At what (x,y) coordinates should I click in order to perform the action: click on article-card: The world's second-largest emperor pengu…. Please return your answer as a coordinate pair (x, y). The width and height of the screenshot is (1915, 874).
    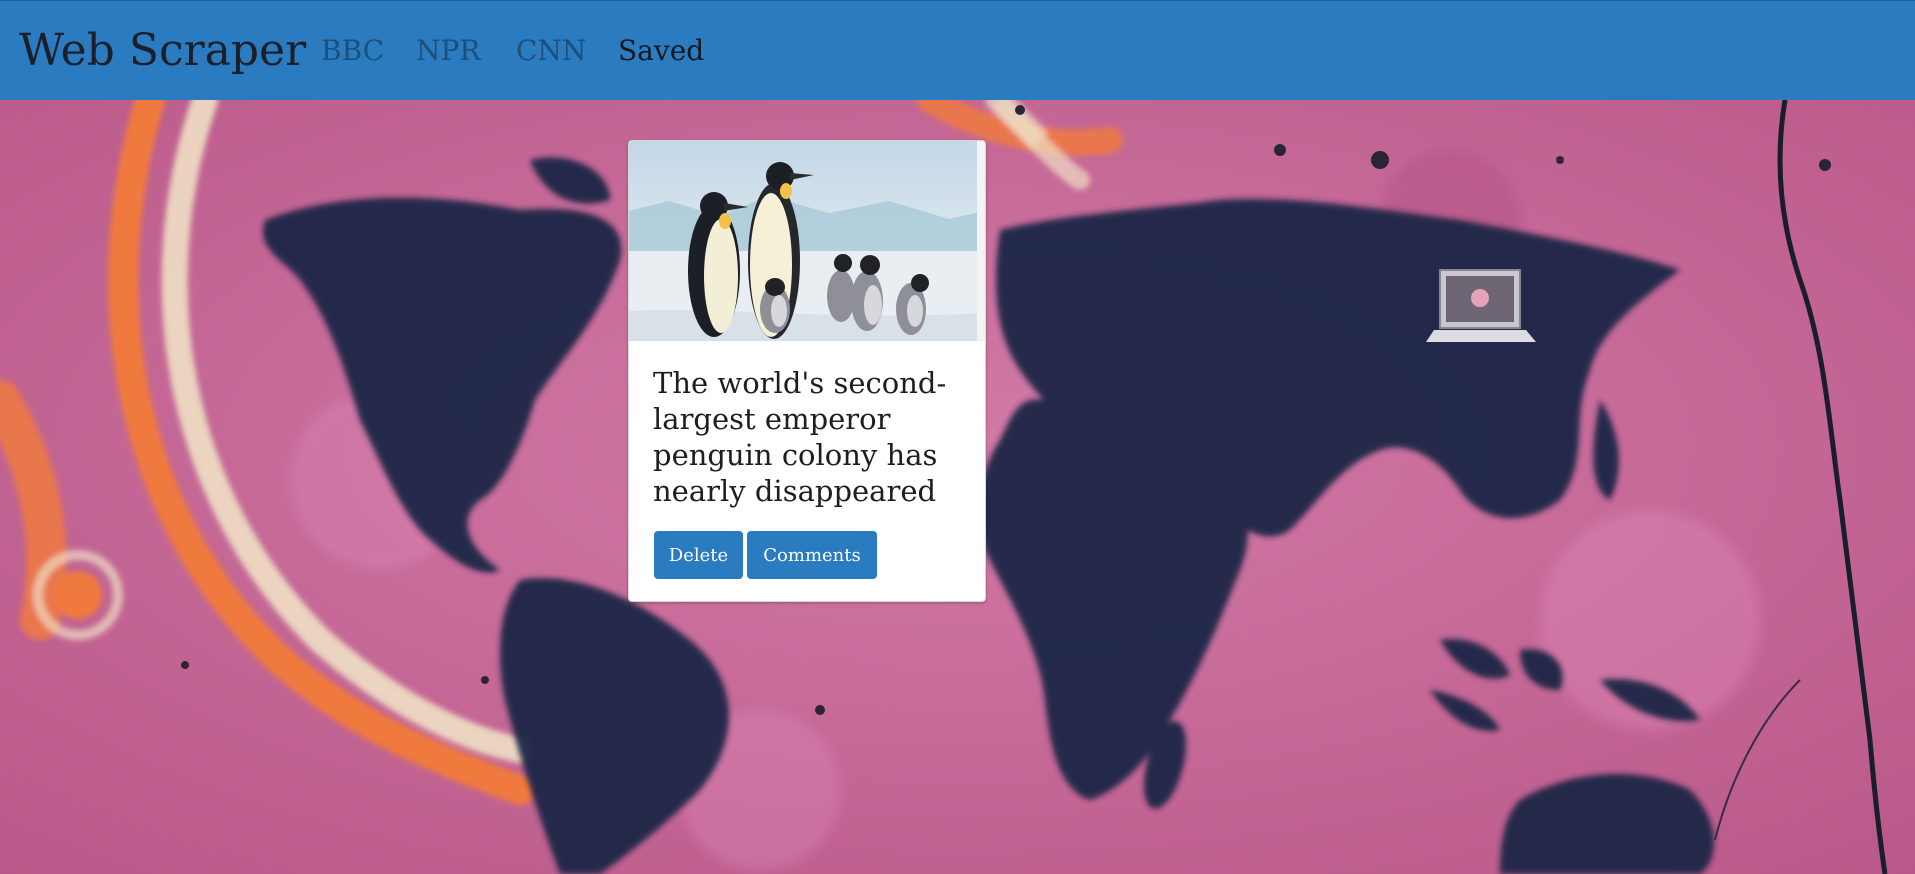
    Looking at the image, I should click on (807, 371).